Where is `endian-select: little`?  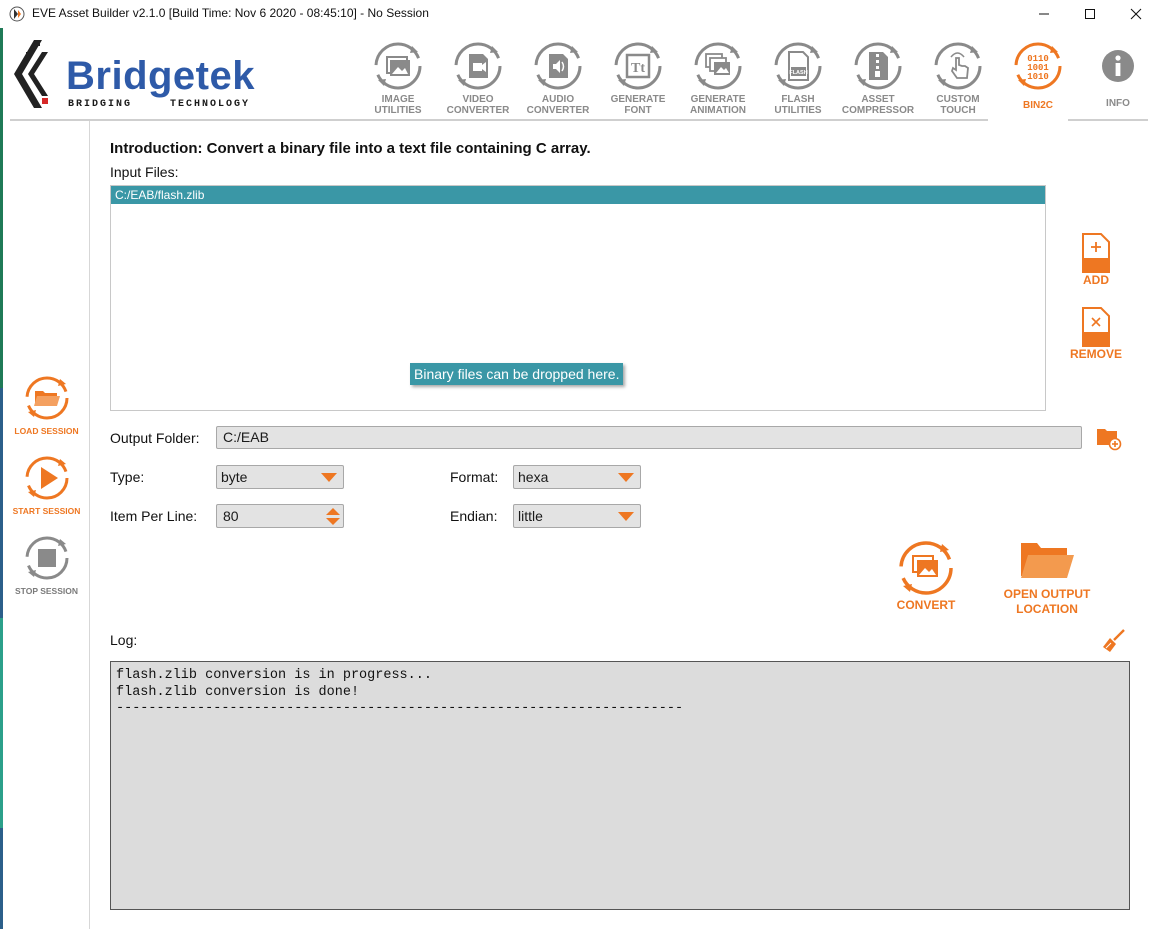
endian-select: little is located at coordinates (577, 516).